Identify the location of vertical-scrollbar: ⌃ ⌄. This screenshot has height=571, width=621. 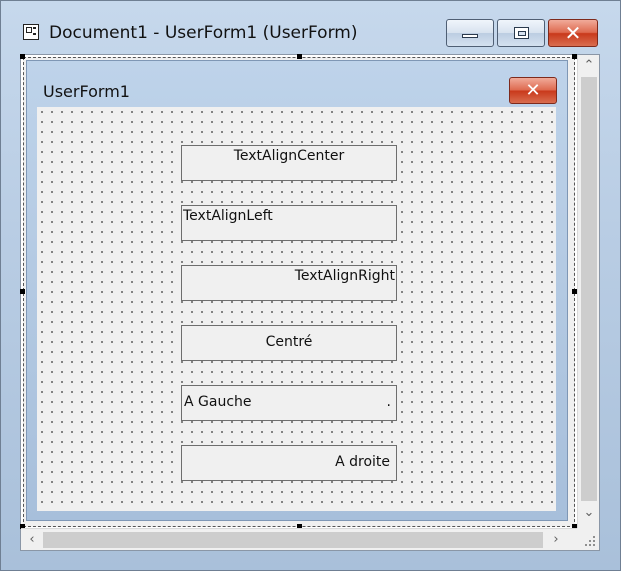
(588, 291).